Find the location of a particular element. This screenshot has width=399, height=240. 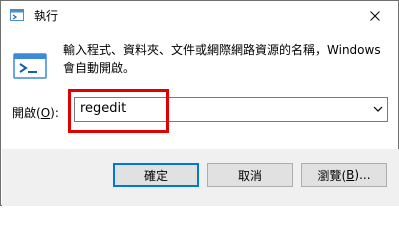

open-label: 開啟(O): is located at coordinates (35, 112).